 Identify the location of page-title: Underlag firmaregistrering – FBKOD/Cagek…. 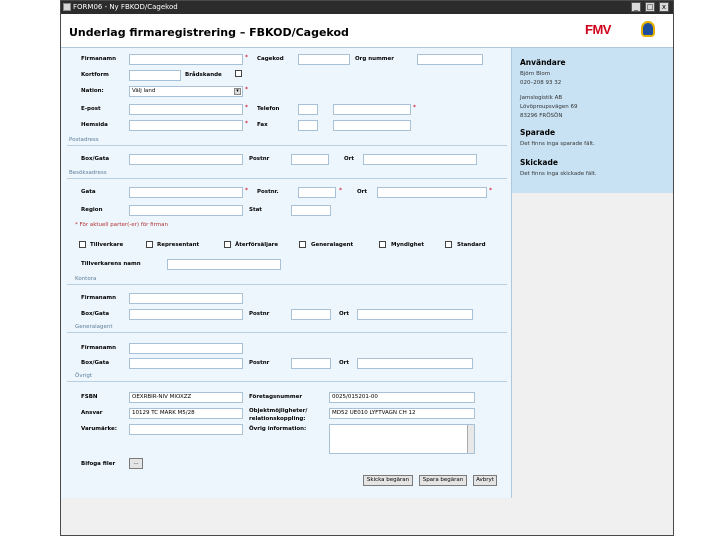
(209, 32).